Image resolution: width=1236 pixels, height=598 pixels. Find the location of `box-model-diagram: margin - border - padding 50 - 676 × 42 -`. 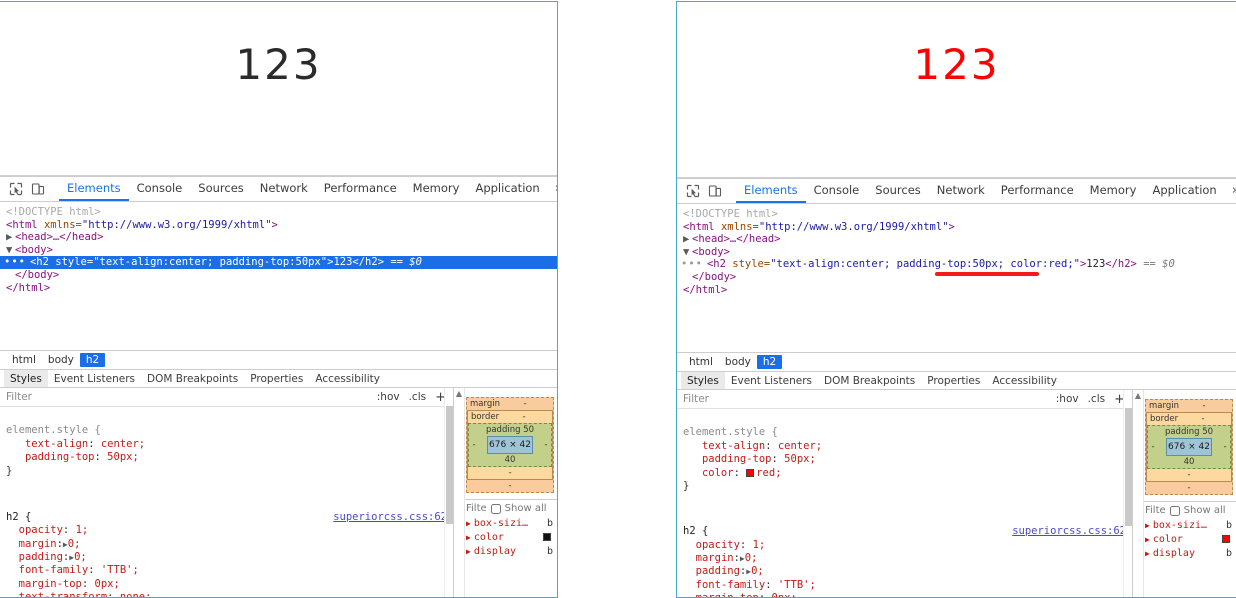

box-model-diagram: margin - border - padding 50 - 676 × 42 - is located at coordinates (510, 445).